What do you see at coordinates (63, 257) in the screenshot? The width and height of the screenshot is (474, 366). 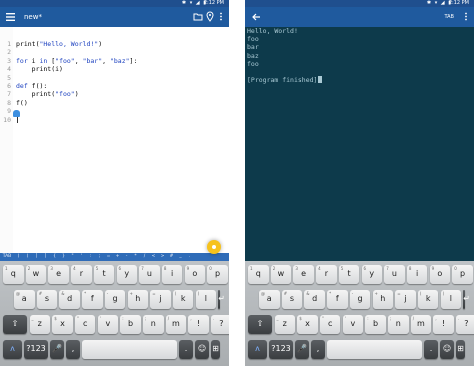 I see `extra-key: }` at bounding box center [63, 257].